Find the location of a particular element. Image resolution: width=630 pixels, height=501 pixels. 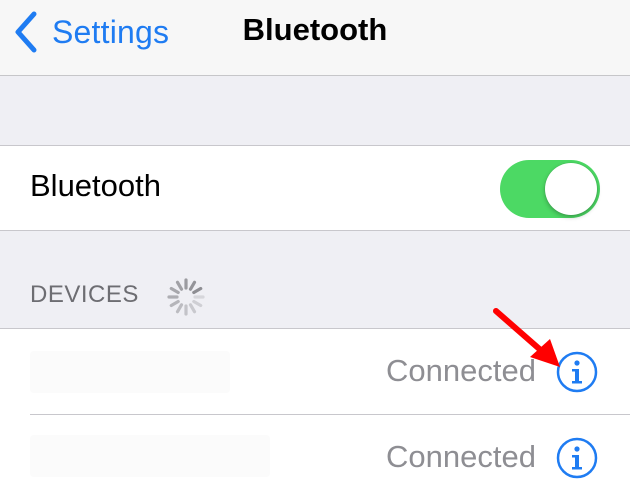

info-circle-icon is located at coordinates (577, 458).